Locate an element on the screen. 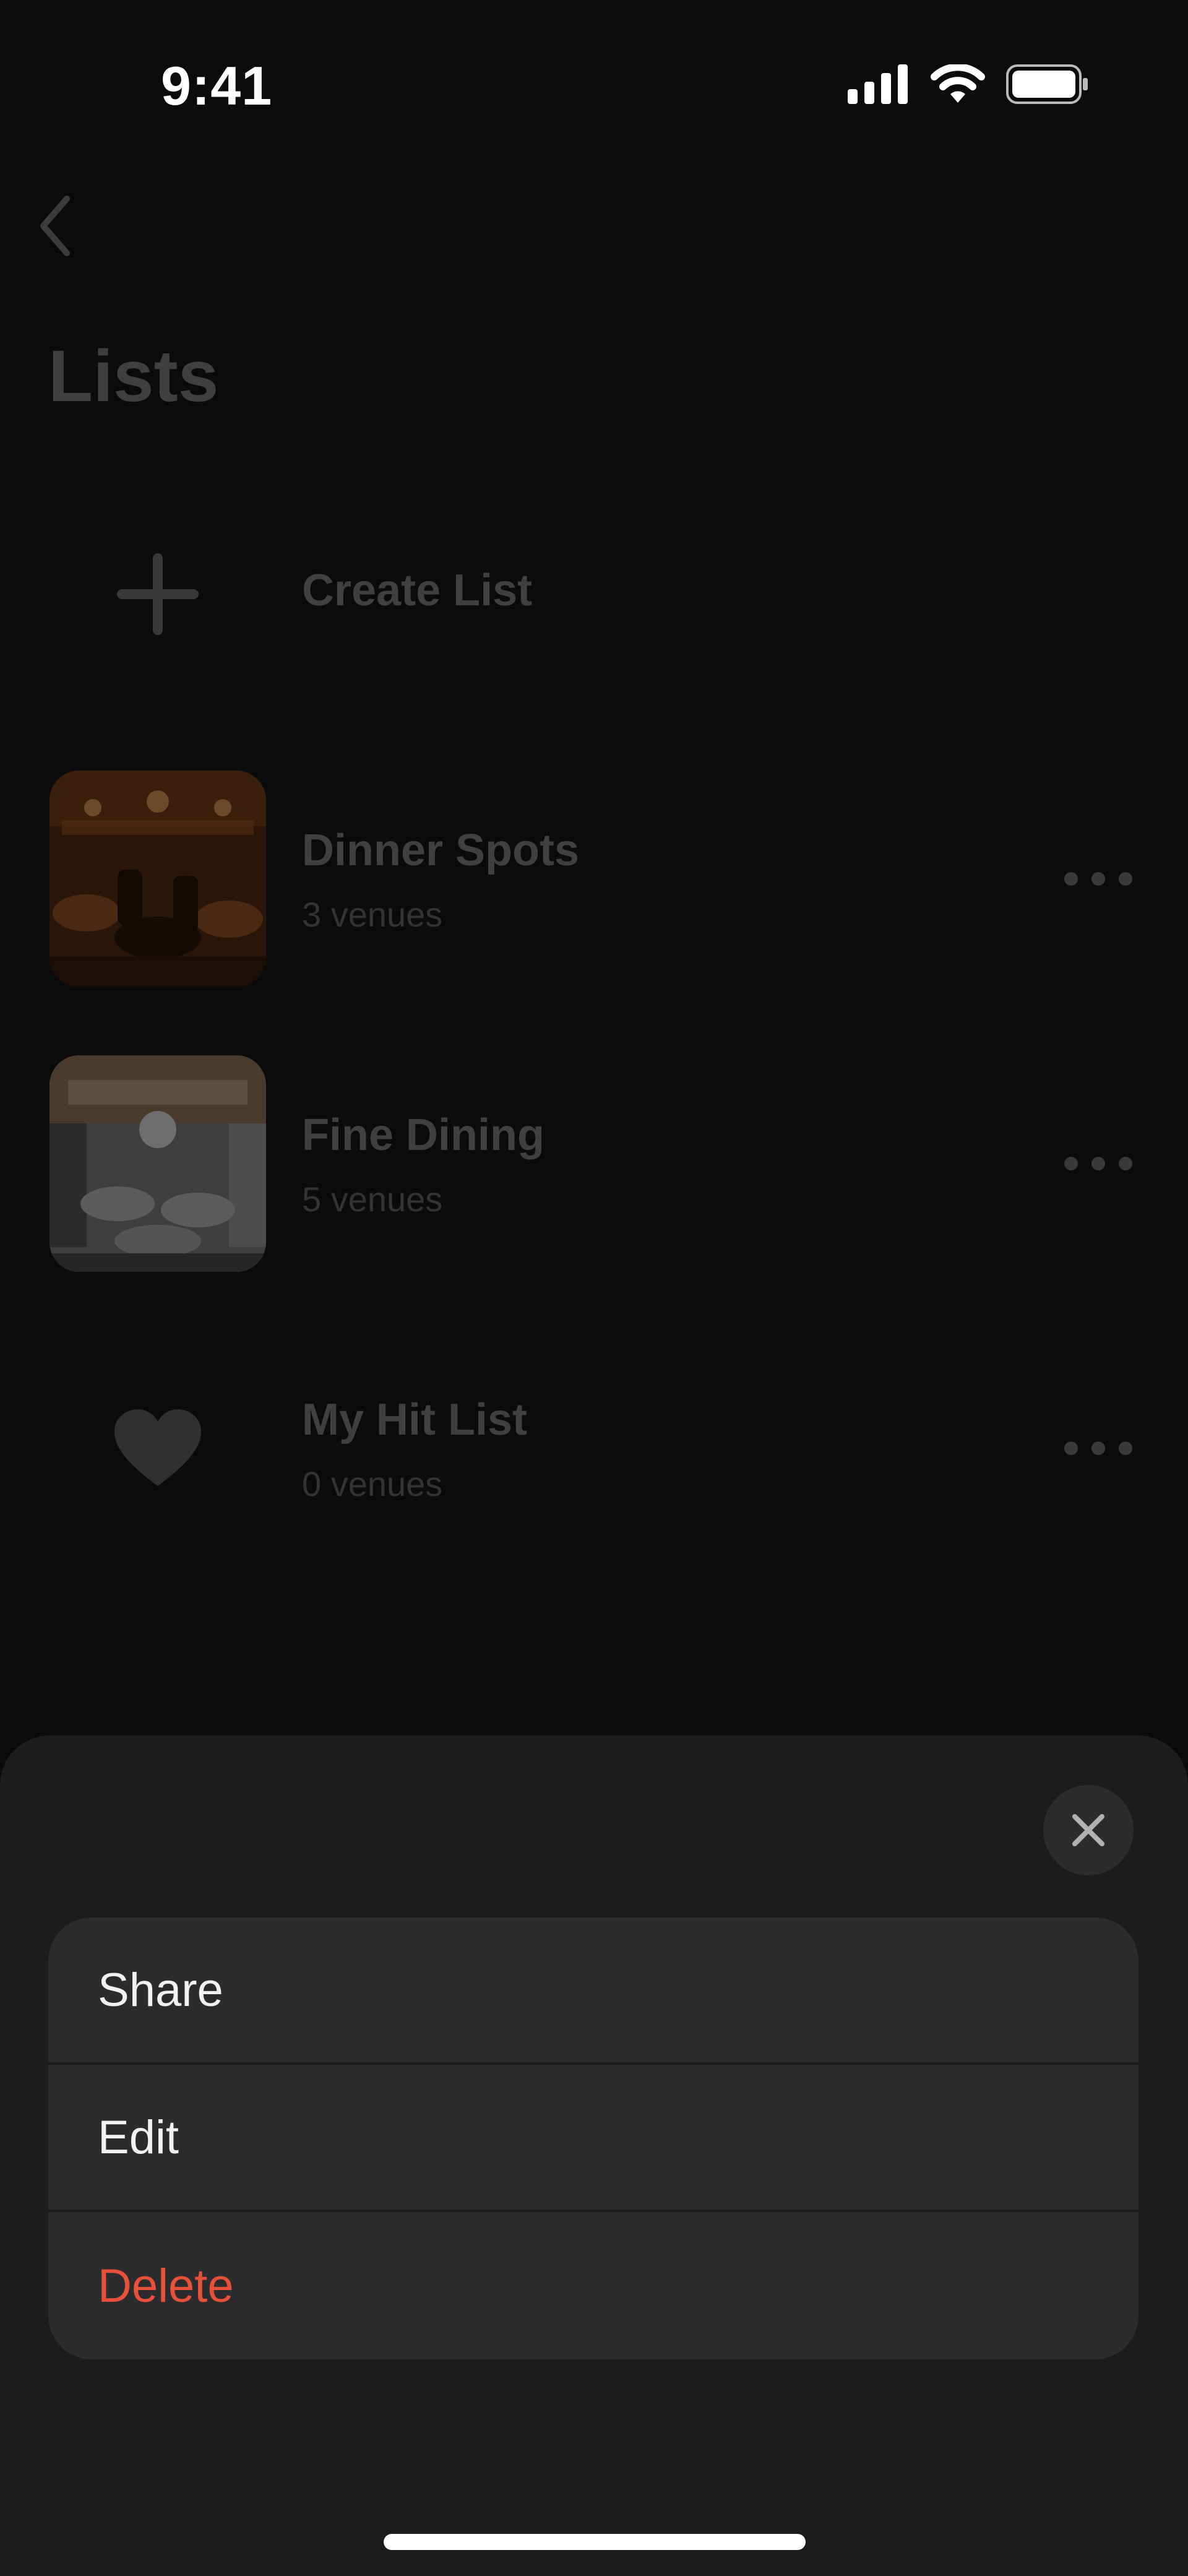 The width and height of the screenshot is (1188, 2576). chevron-left-icon is located at coordinates (55, 226).